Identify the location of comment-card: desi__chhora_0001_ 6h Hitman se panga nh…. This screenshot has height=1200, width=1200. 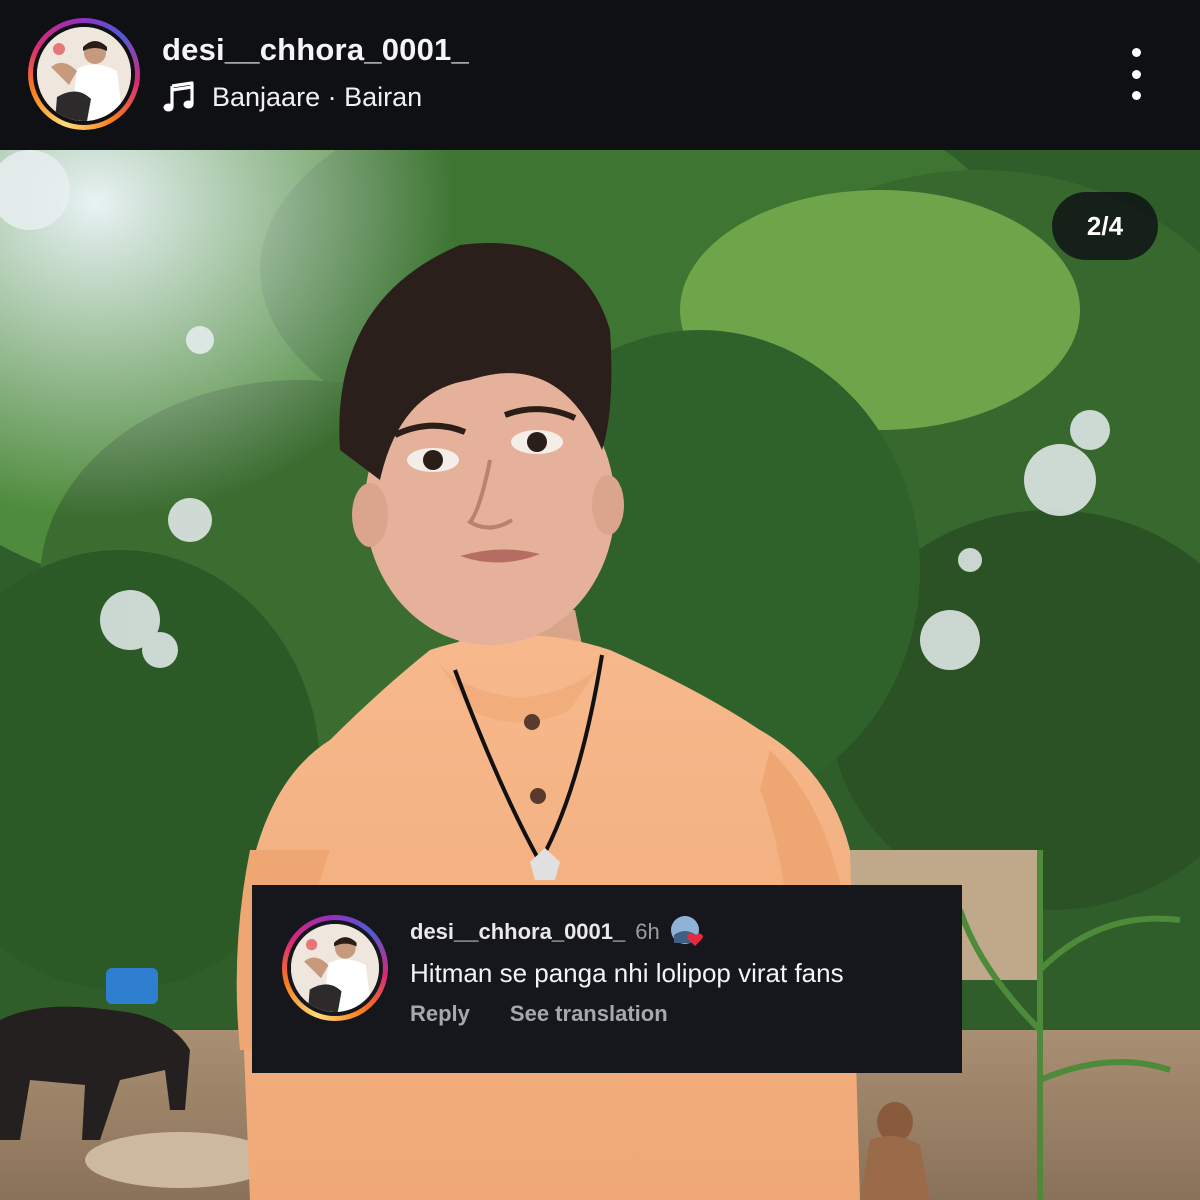
(607, 979).